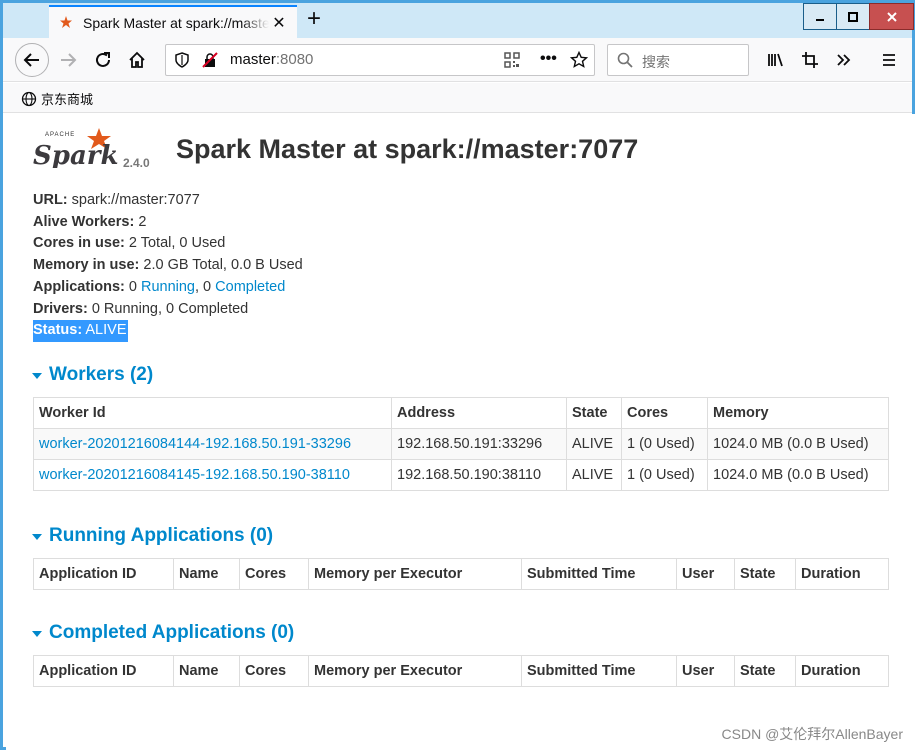 The image size is (915, 750). I want to click on summary-memory: Memory in use: 2.0 GB Total, 0.0 B Used, so click(168, 265).